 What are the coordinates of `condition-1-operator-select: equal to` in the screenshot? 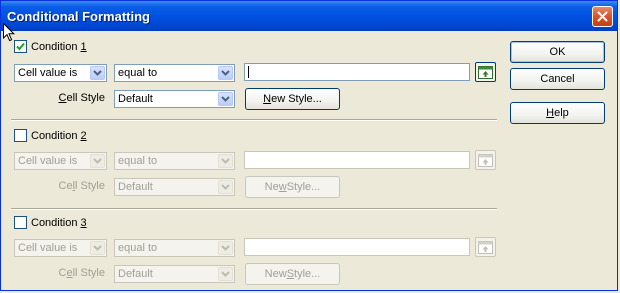 It's located at (174, 73).